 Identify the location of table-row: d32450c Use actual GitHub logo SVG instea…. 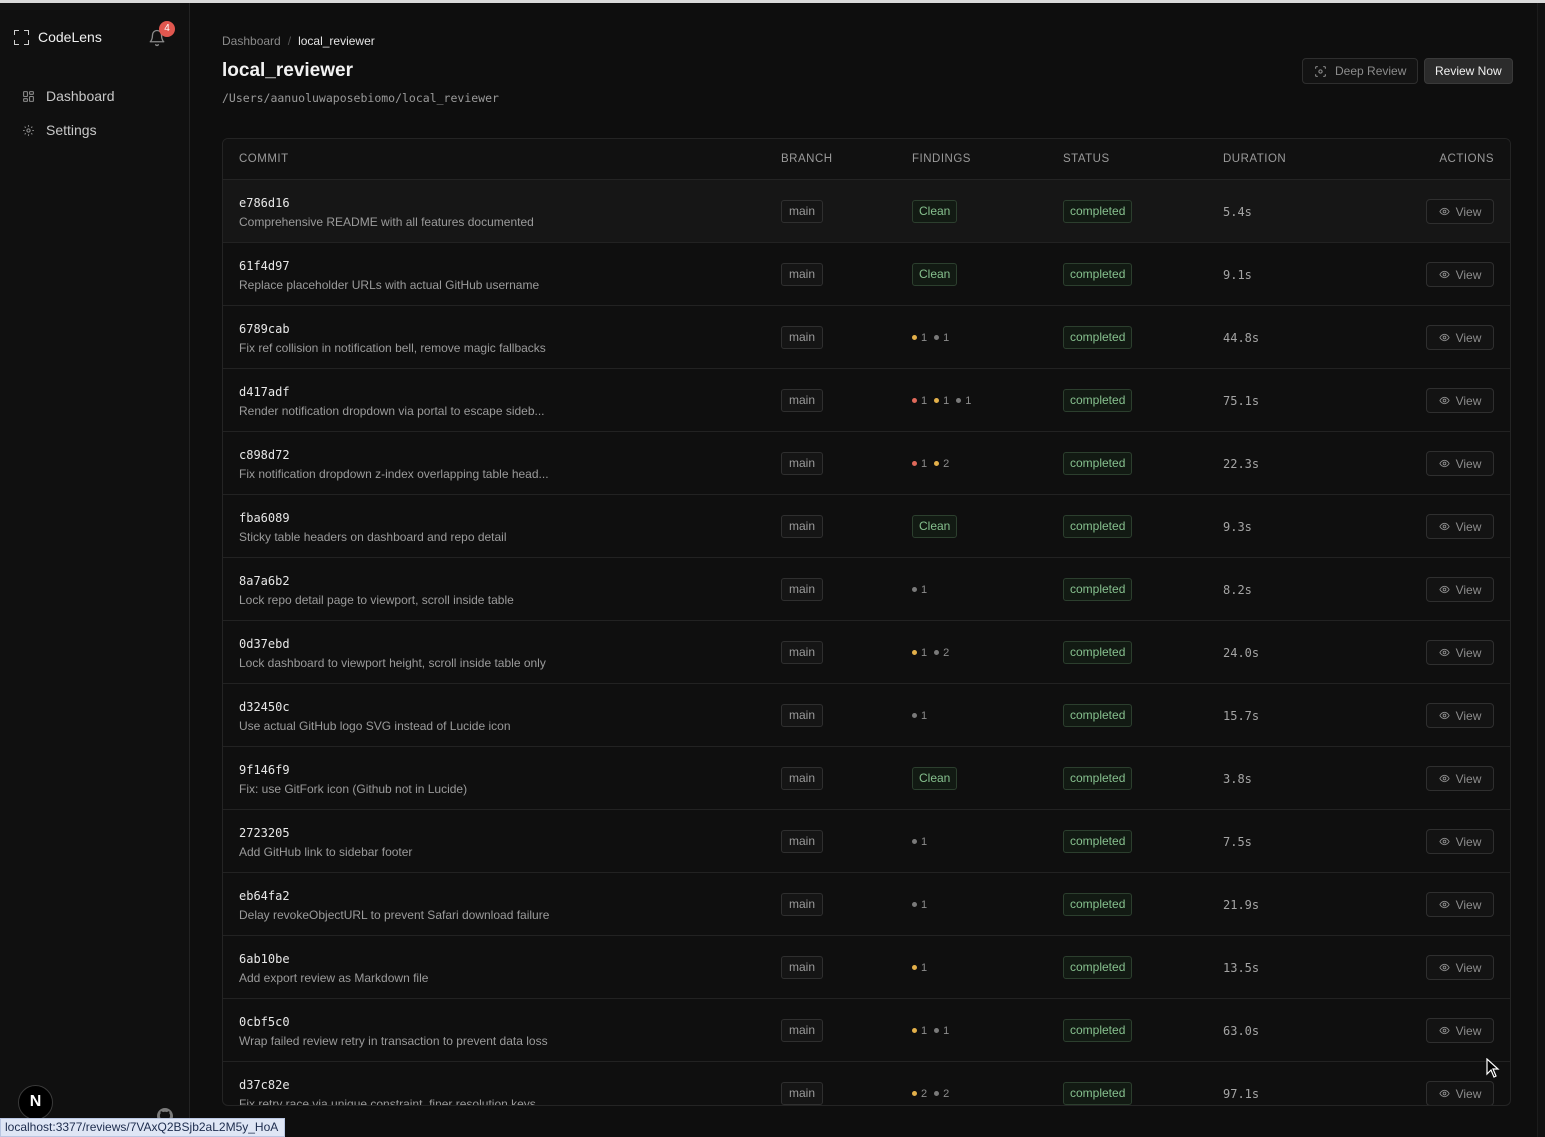
(866, 715).